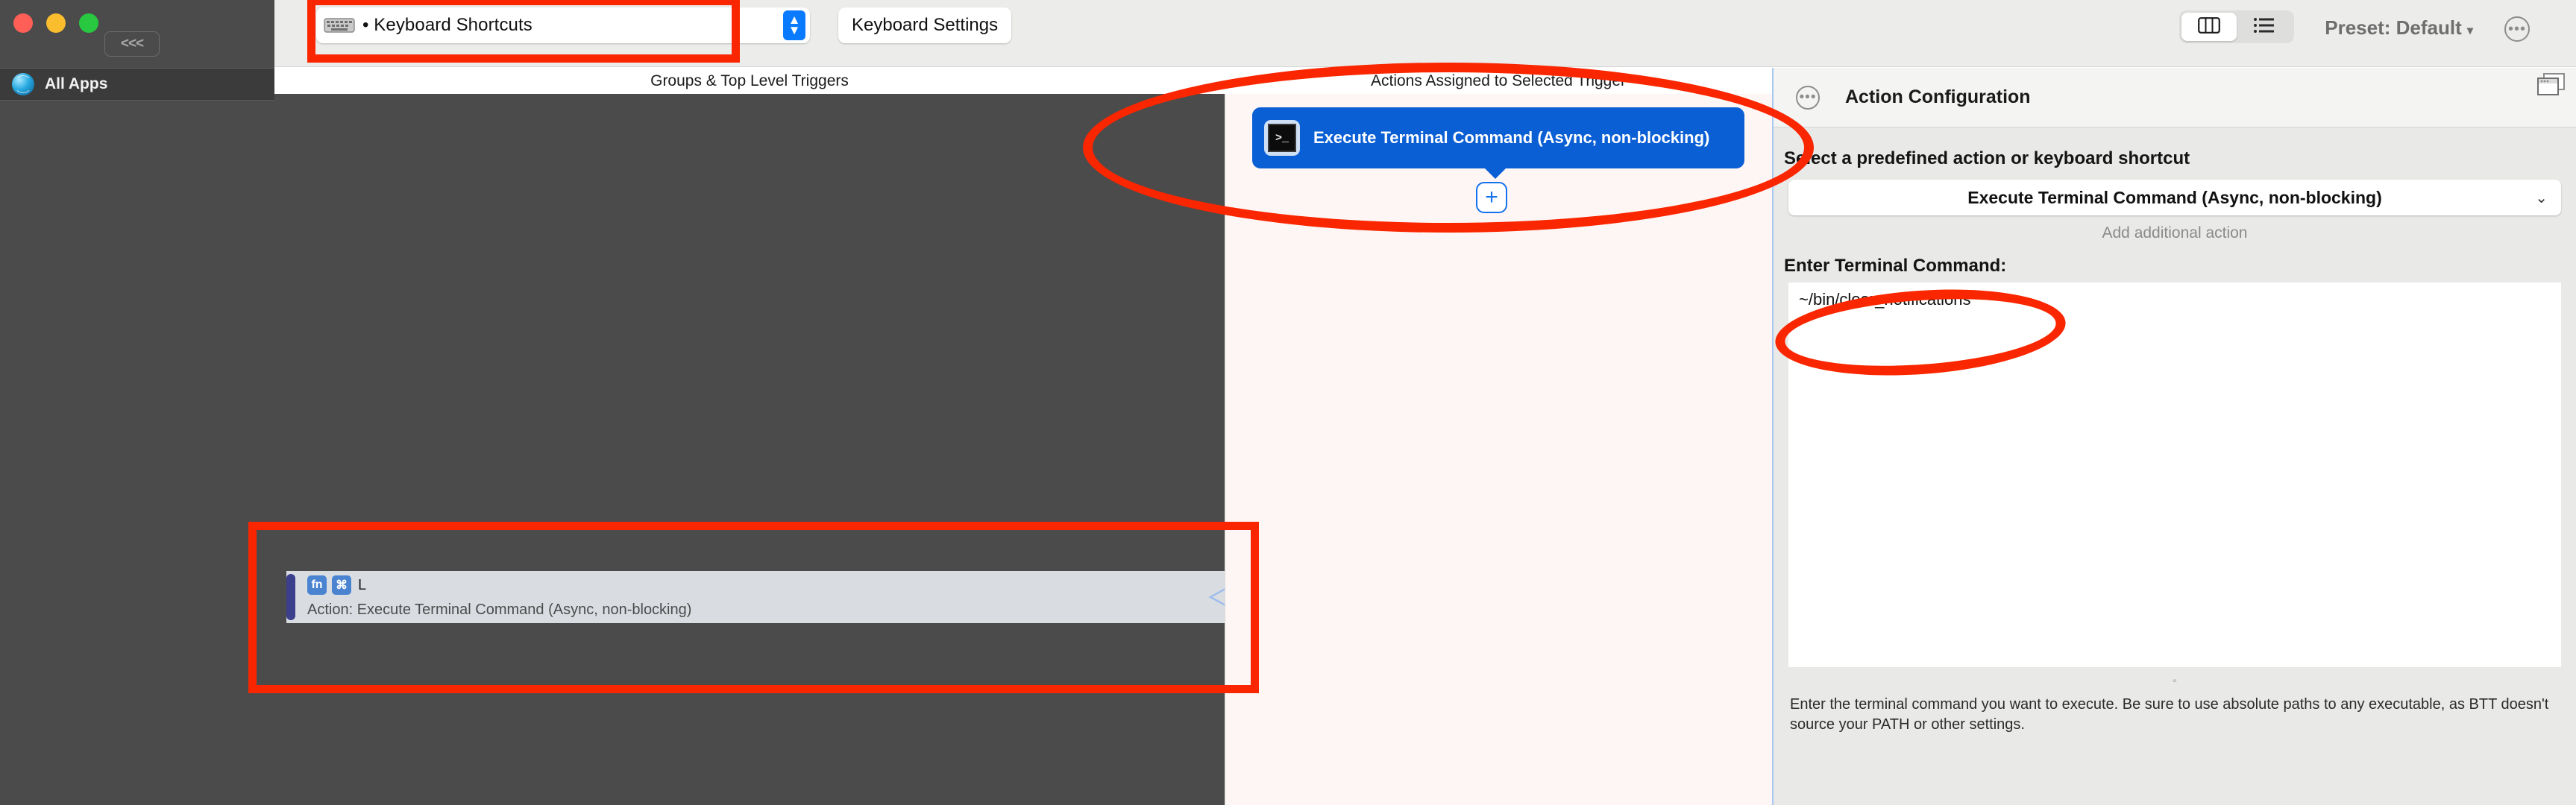 This screenshot has height=805, width=2576. I want to click on minimize-button, so click(56, 23).